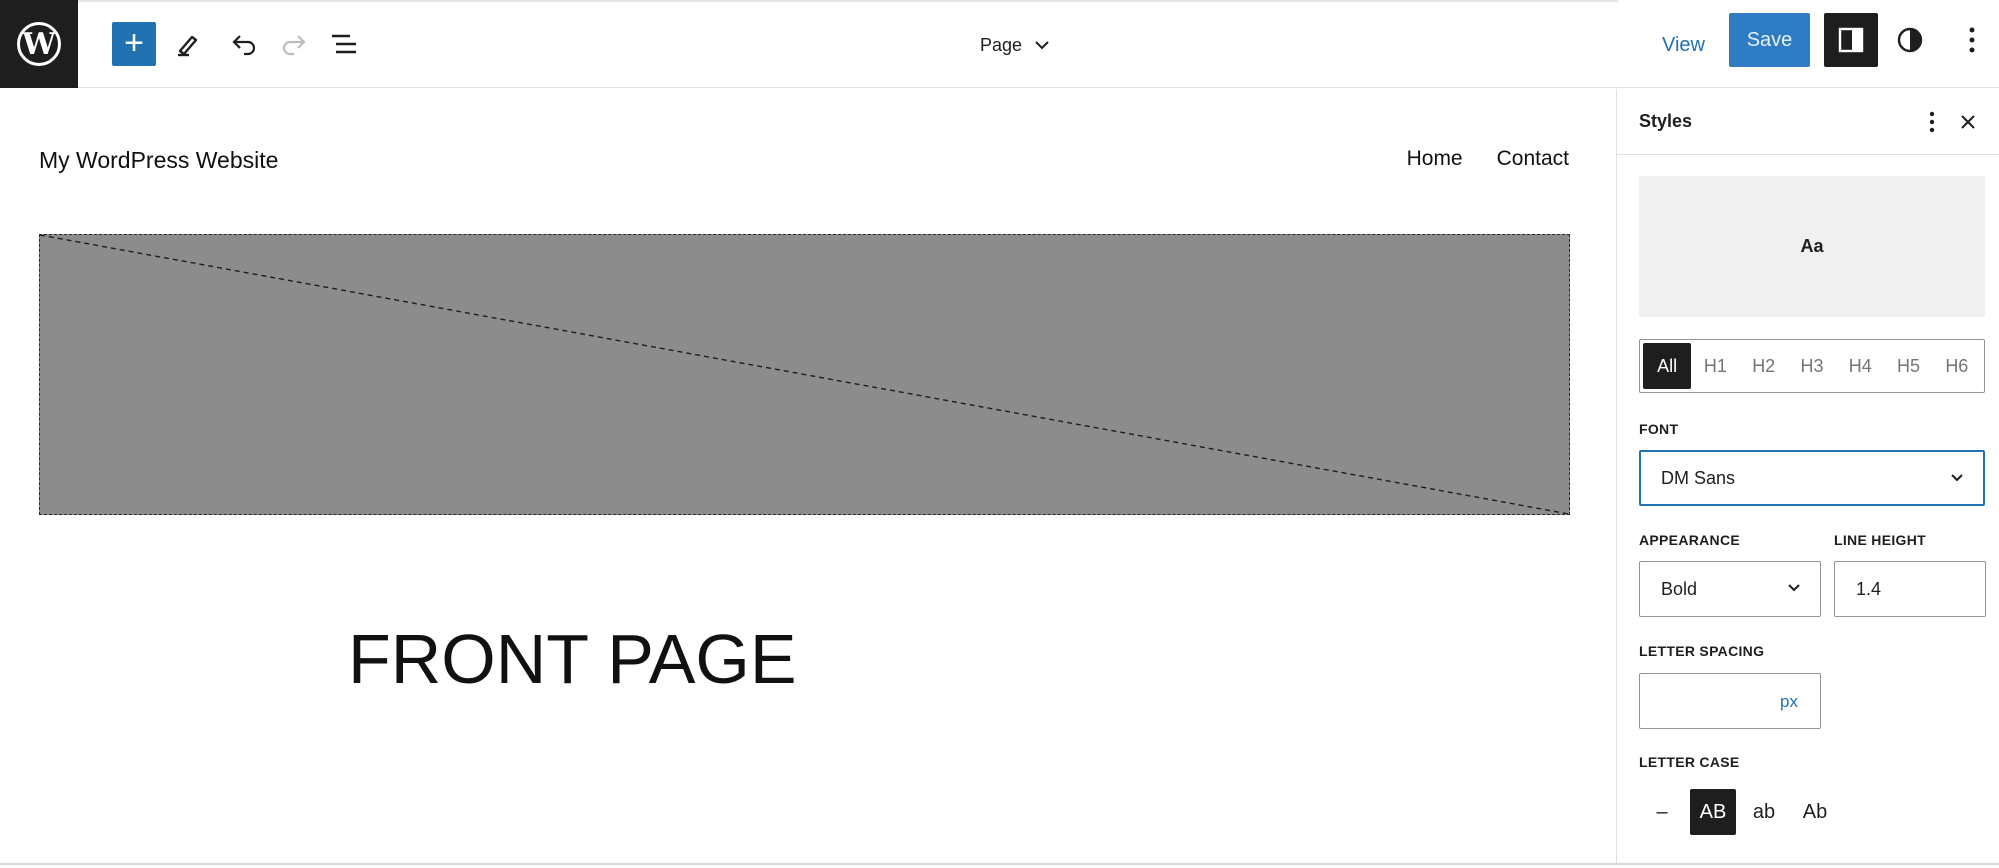  Describe the element at coordinates (1908, 366) in the screenshot. I see `tab-h5: H5` at that location.